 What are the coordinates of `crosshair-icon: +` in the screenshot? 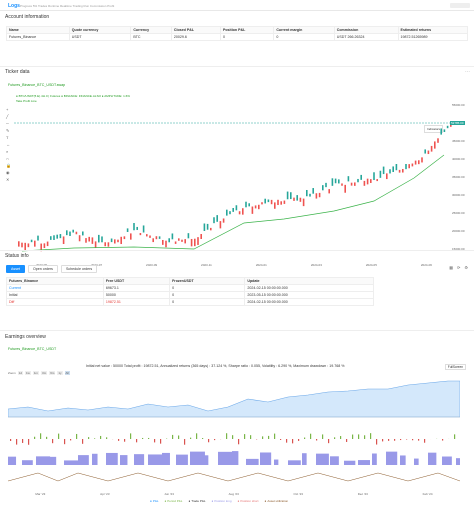 It's located at (9, 110).